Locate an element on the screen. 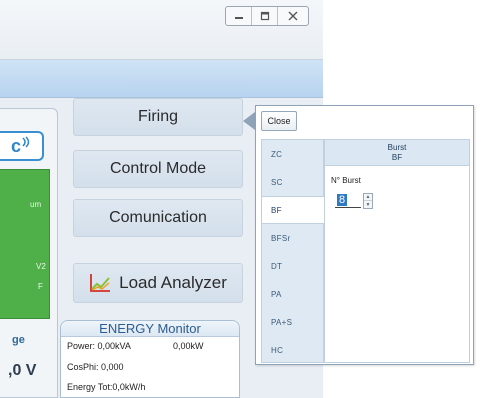 This screenshot has width=483, height=398. minimize-button is located at coordinates (239, 16).